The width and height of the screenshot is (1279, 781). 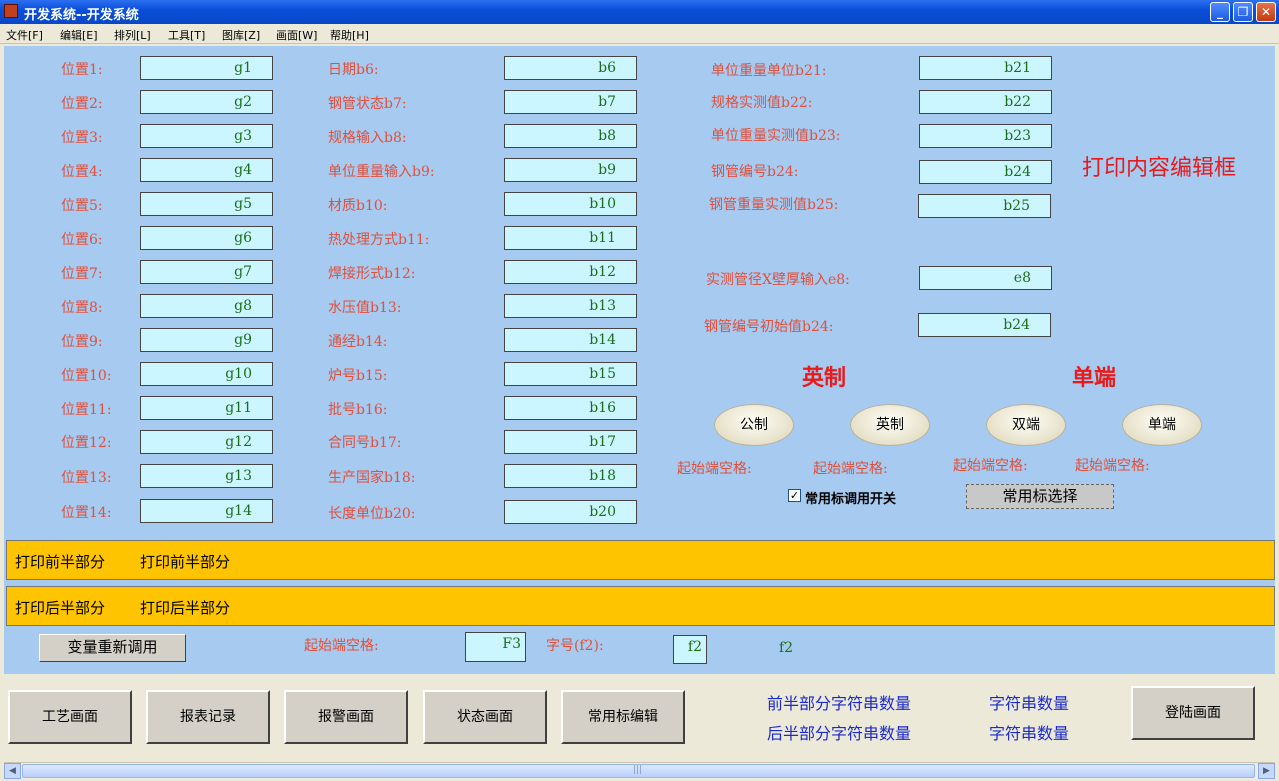 What do you see at coordinates (762, 103) in the screenshot?
I see `field-label: 规格实测值b22:` at bounding box center [762, 103].